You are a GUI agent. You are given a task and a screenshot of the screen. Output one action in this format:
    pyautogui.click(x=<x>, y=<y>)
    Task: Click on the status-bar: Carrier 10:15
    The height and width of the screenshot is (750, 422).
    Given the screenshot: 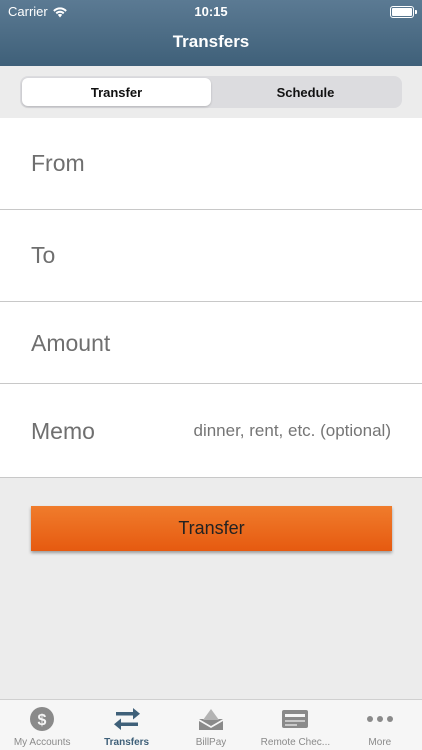 What is the action you would take?
    pyautogui.click(x=211, y=12)
    